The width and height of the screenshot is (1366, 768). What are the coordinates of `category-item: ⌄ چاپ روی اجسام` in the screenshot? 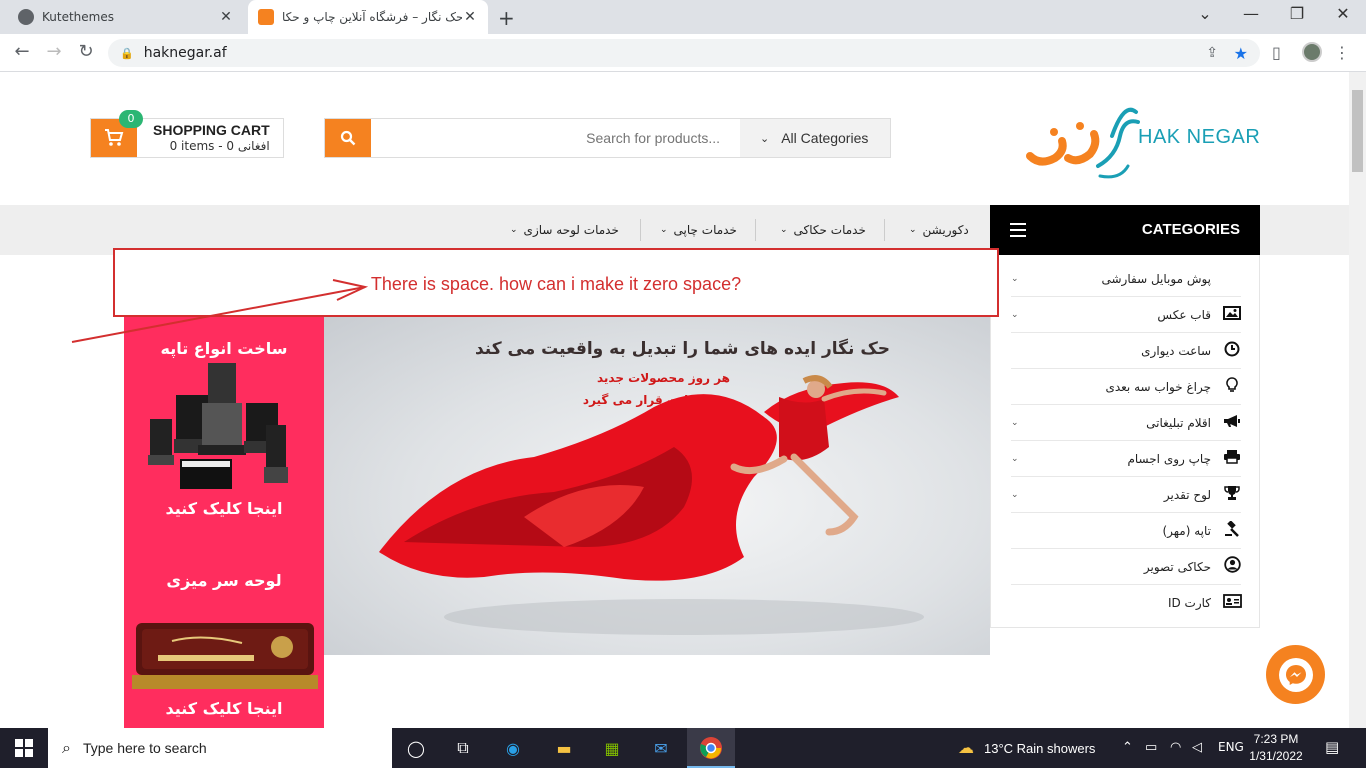 It's located at (1126, 459).